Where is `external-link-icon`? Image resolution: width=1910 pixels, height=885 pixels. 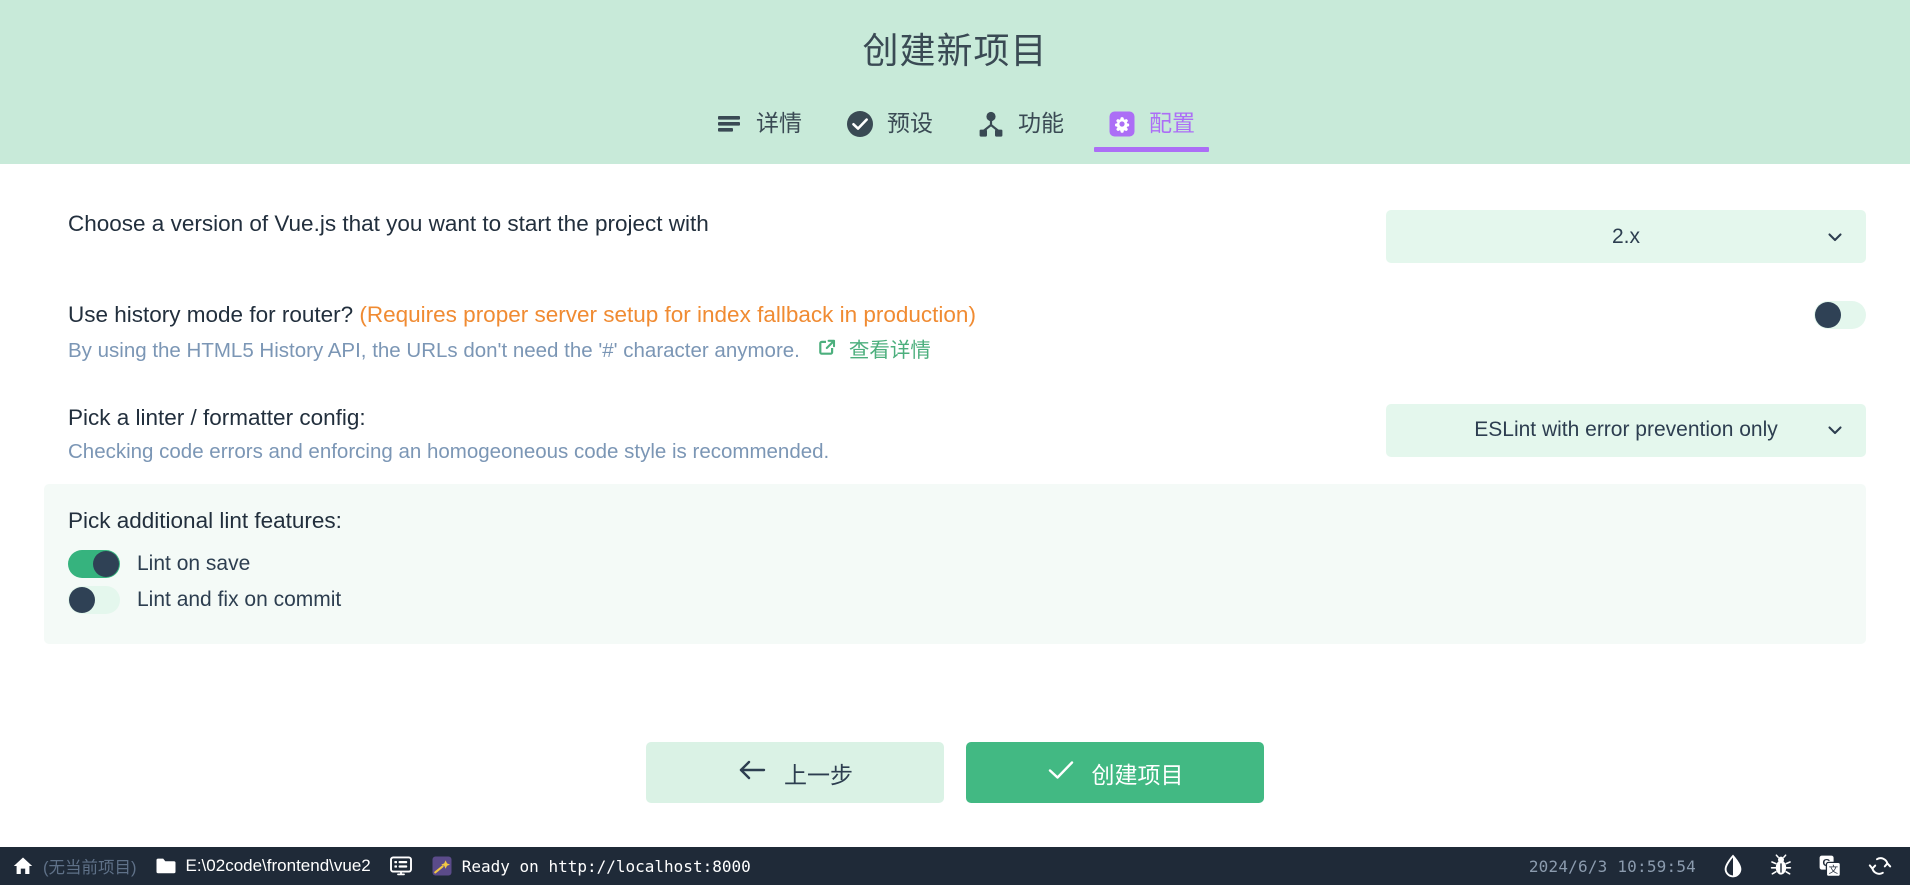
external-link-icon is located at coordinates (827, 351).